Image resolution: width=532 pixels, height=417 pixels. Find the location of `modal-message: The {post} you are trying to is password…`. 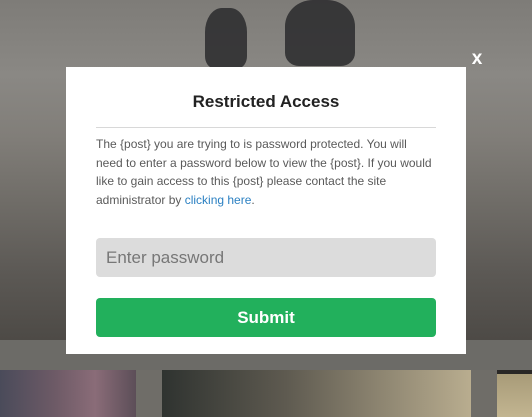

modal-message: The {post} you are trying to is password… is located at coordinates (266, 172).